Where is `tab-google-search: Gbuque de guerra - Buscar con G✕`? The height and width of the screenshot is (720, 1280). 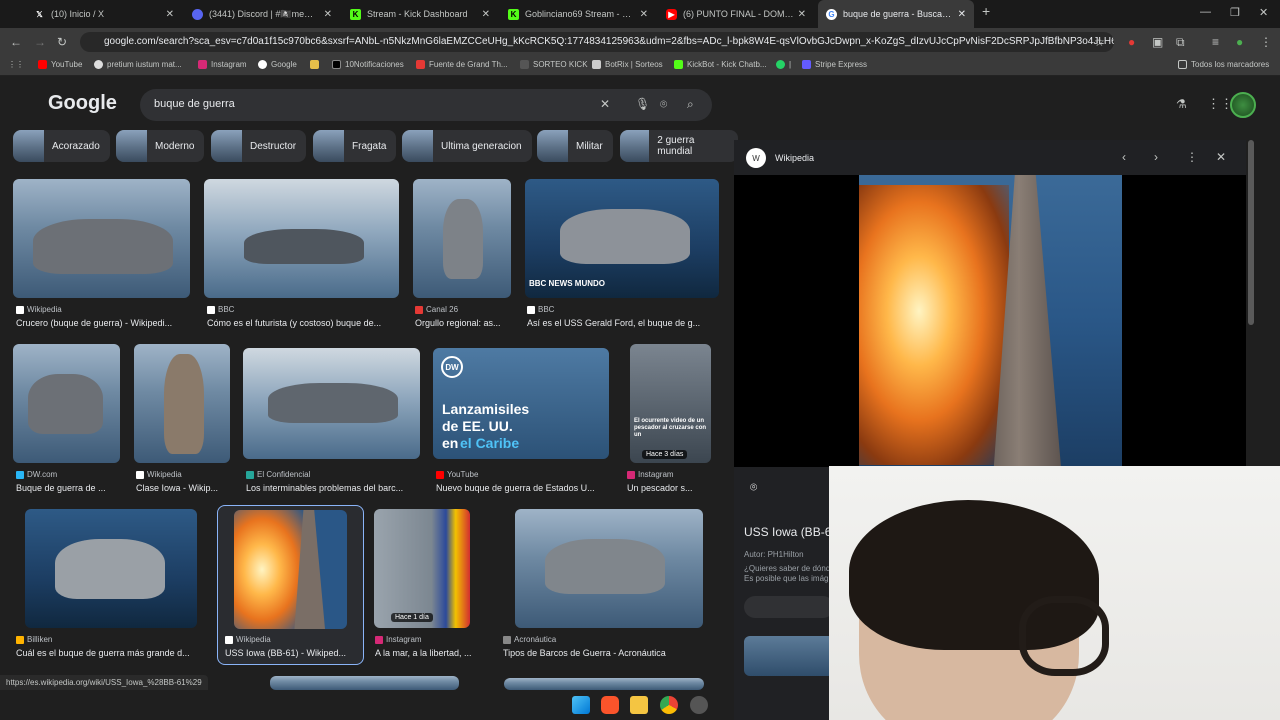
tab-google-search: Gbuque de guerra - Buscar con G✕ is located at coordinates (896, 14).